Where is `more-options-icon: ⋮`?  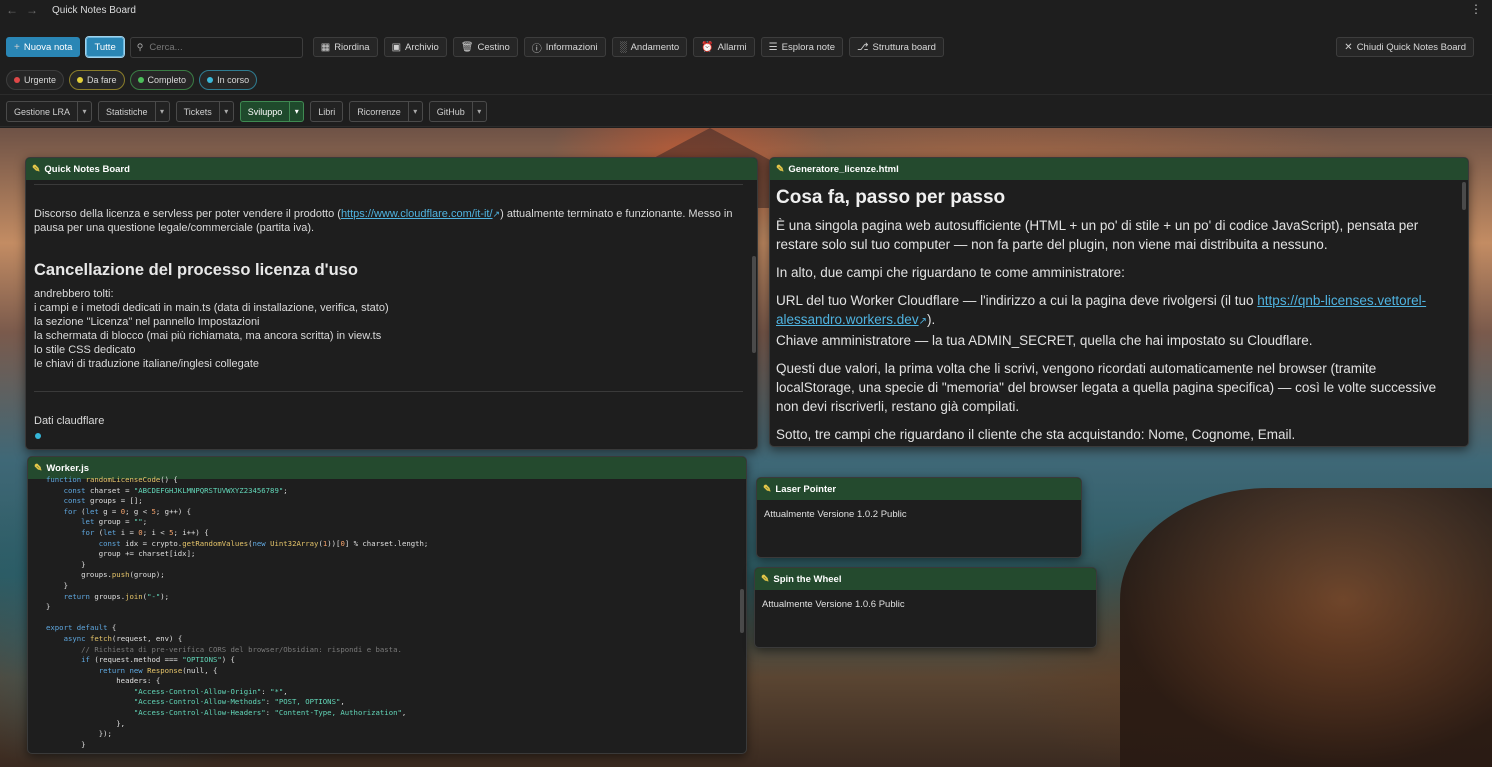 more-options-icon: ⋮ is located at coordinates (1476, 9).